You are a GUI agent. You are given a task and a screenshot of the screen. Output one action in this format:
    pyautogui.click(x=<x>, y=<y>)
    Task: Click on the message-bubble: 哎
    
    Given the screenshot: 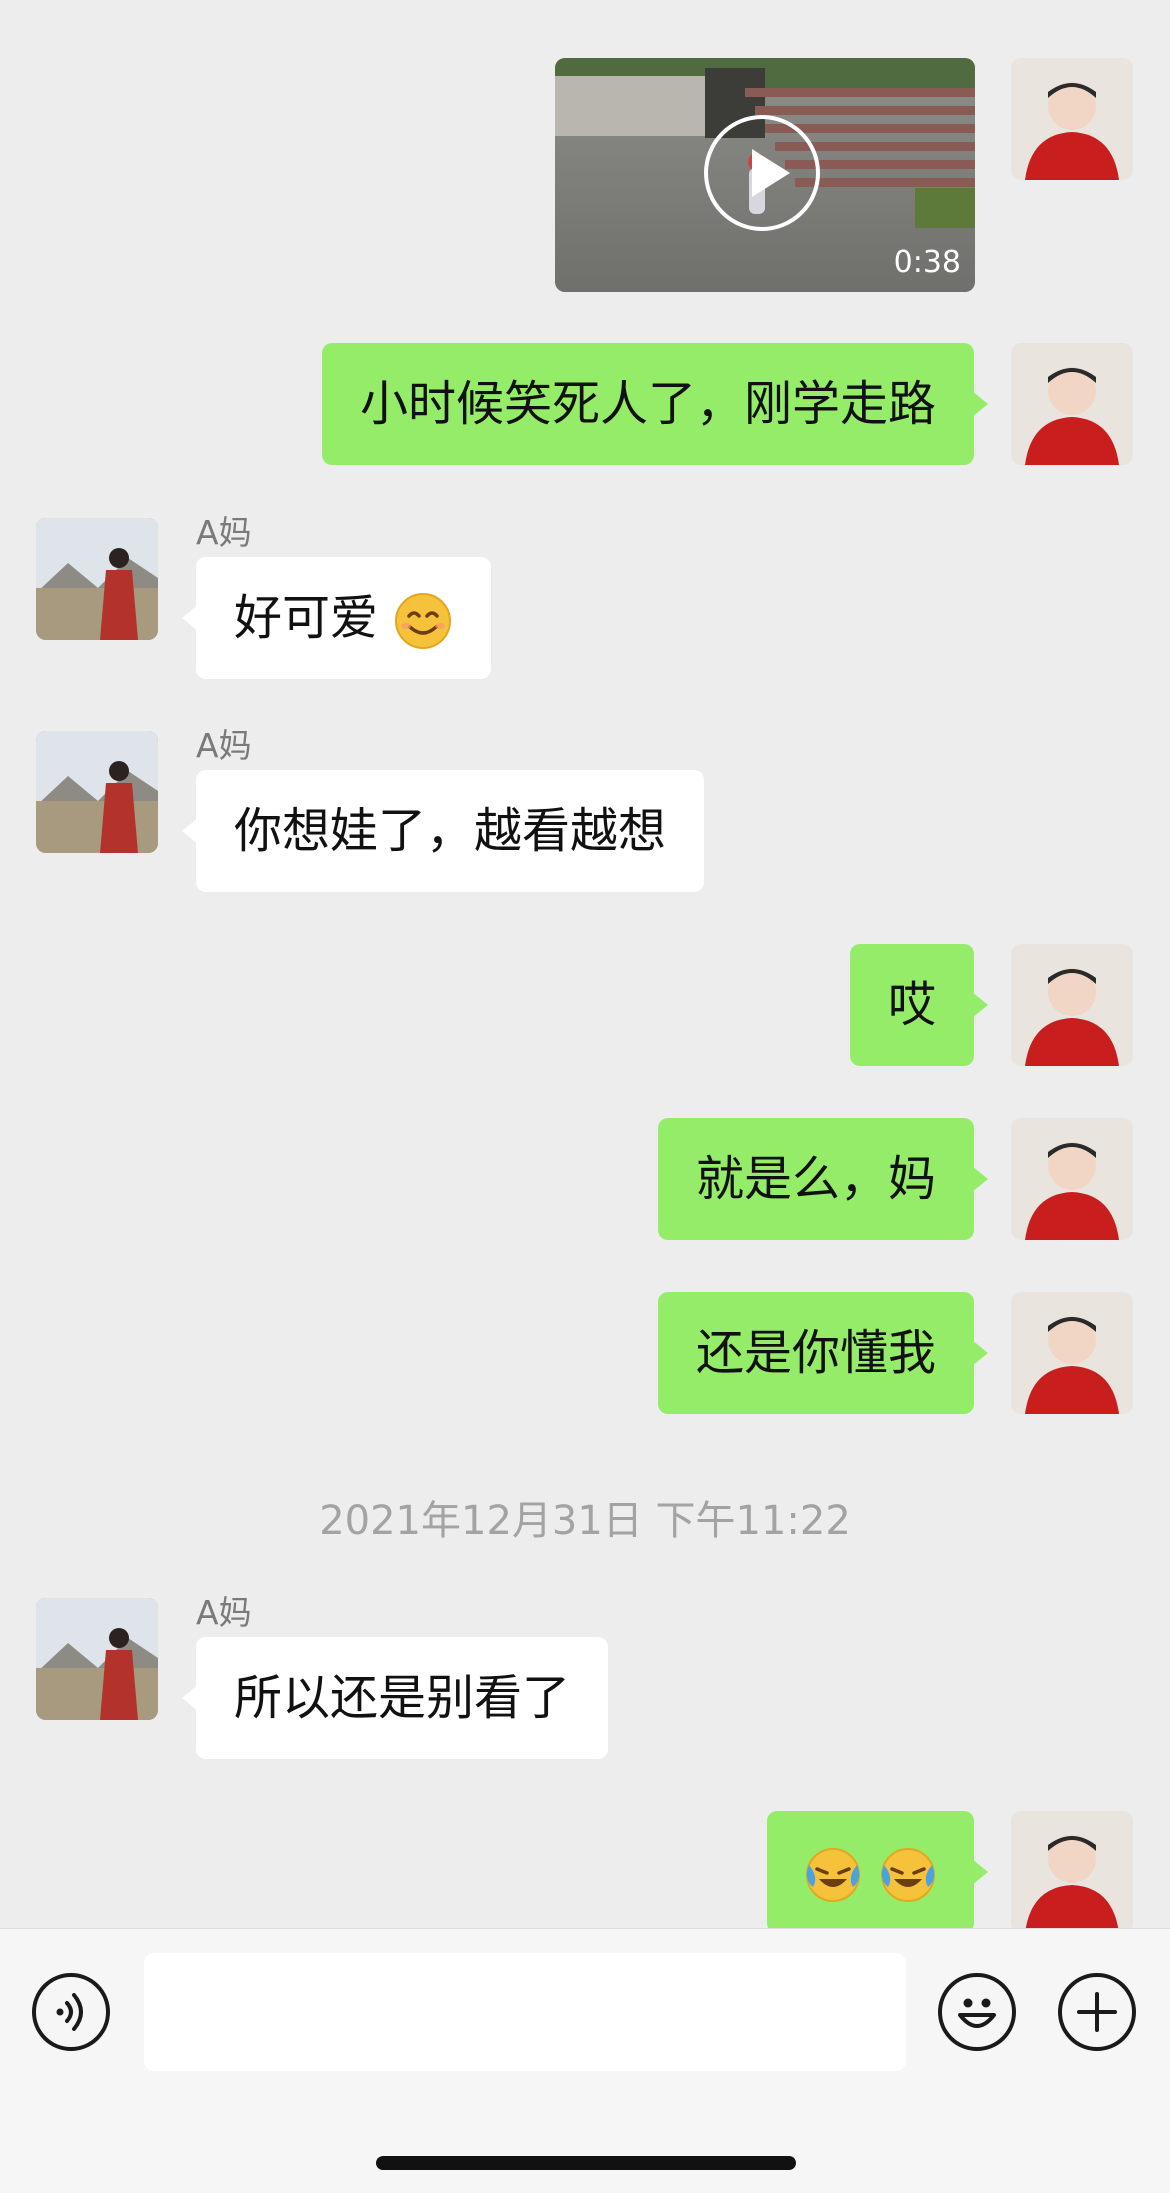 What is the action you would take?
    pyautogui.click(x=919, y=1005)
    